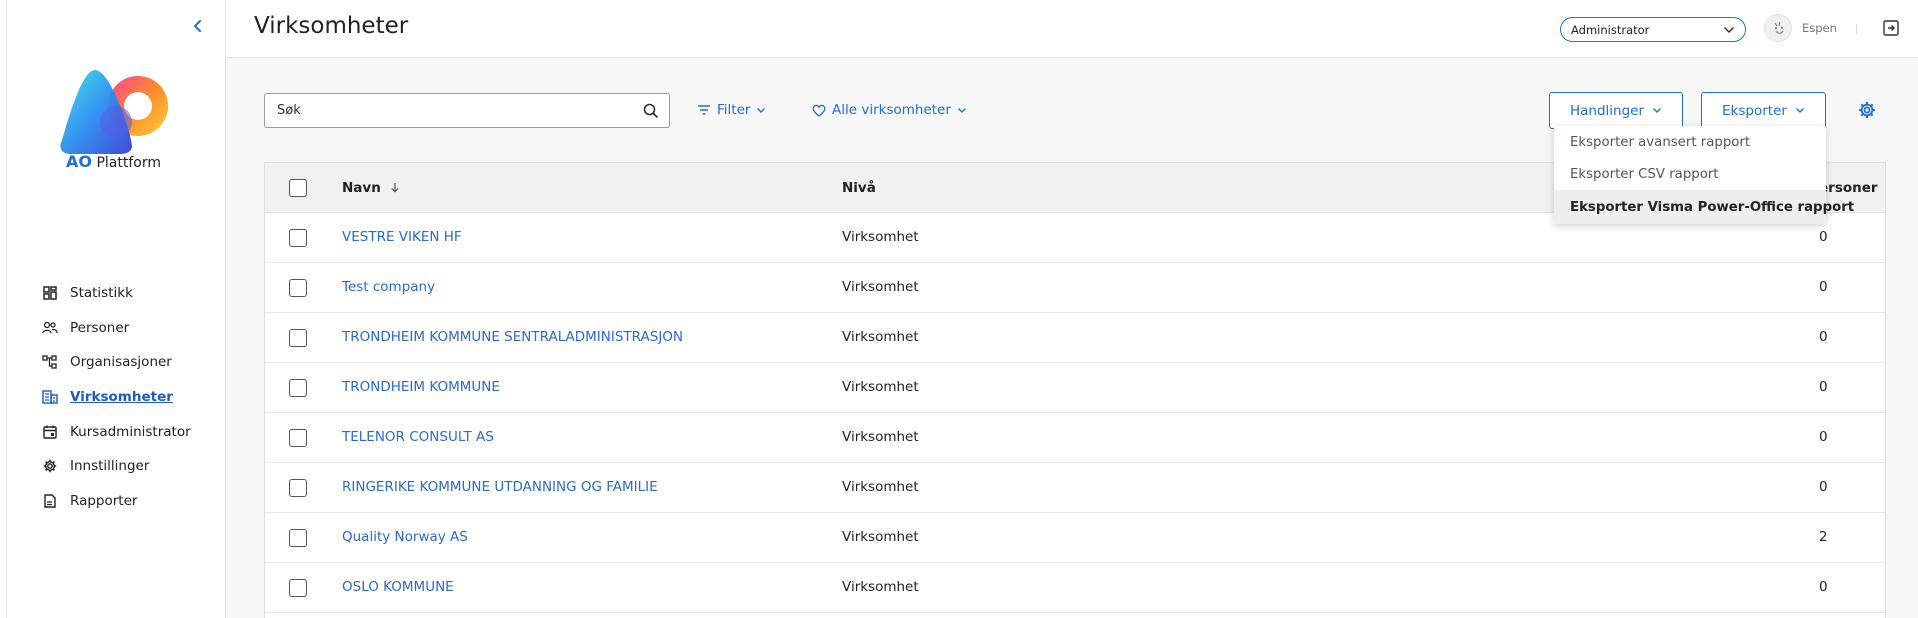 This screenshot has width=1918, height=618. What do you see at coordinates (859, 188) in the screenshot?
I see `column-header-level: Nivå` at bounding box center [859, 188].